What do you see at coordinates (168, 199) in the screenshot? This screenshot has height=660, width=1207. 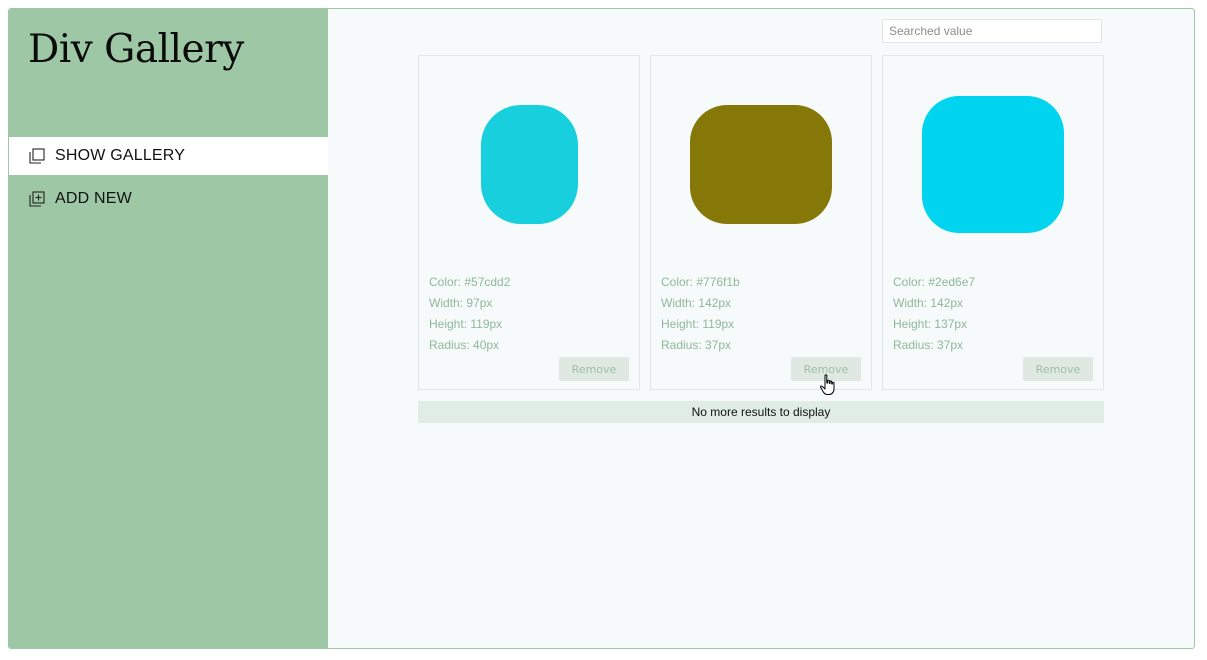 I see `nav-item-add-new: ADD NEW` at bounding box center [168, 199].